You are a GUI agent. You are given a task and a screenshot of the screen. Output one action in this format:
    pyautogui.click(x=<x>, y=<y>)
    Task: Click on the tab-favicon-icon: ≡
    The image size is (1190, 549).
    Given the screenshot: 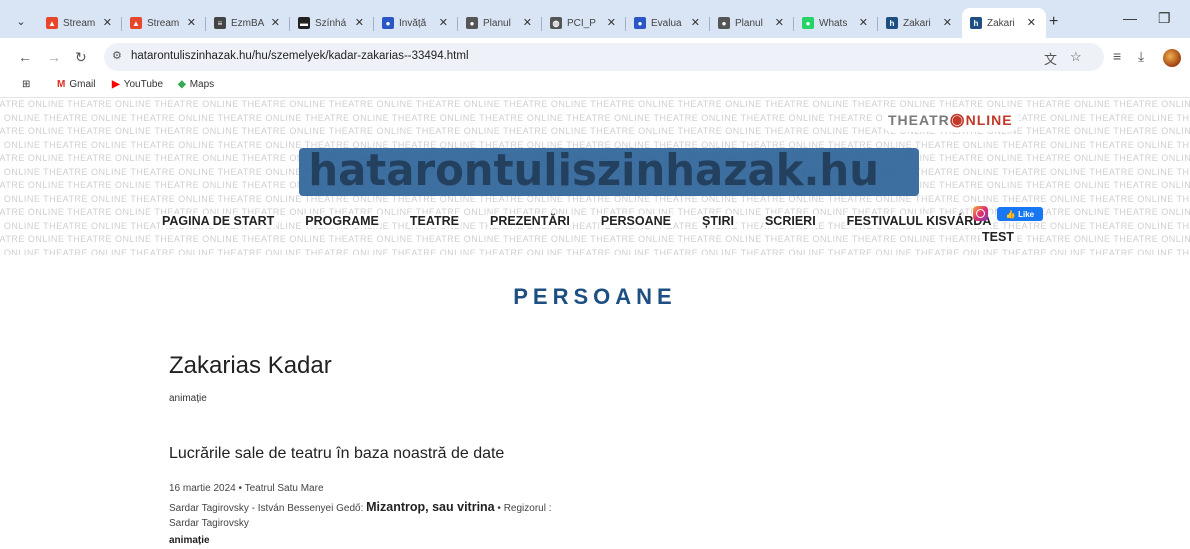 What is the action you would take?
    pyautogui.click(x=220, y=23)
    